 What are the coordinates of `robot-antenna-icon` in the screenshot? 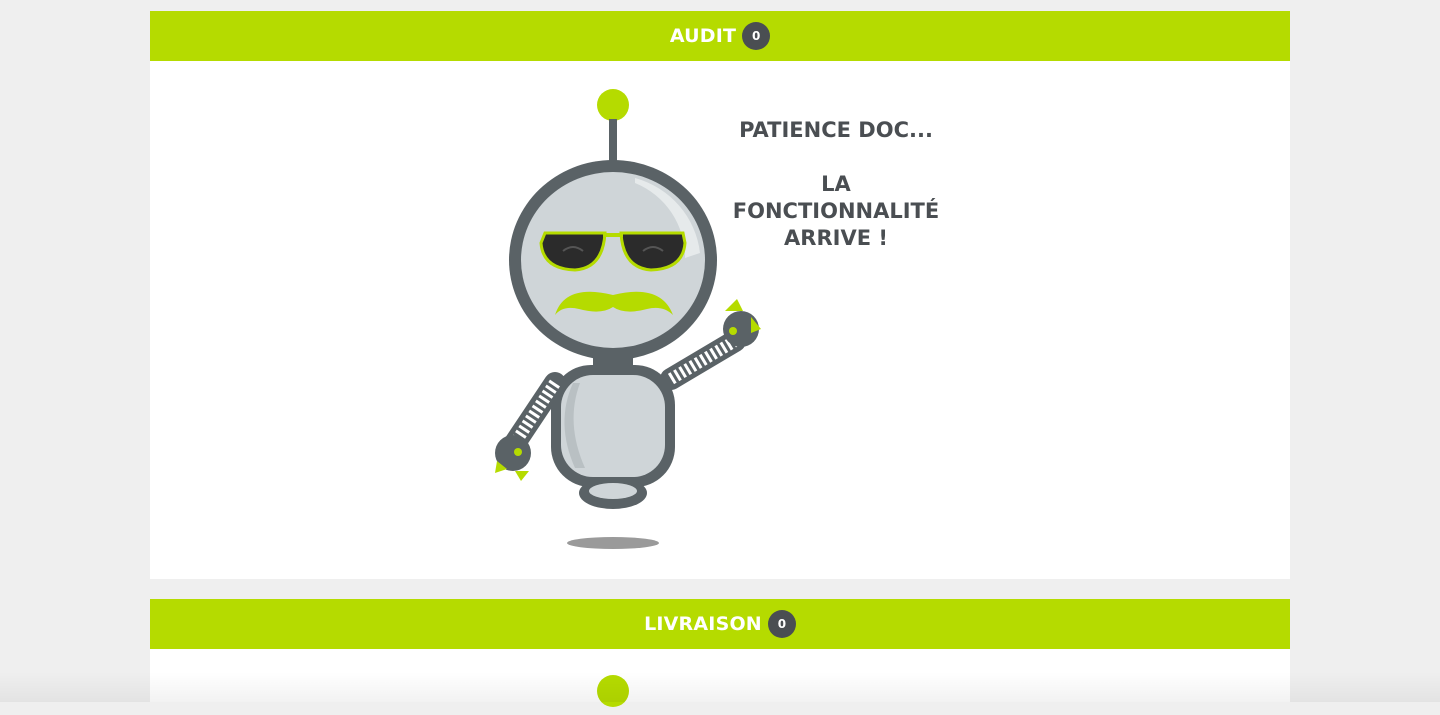 It's located at (613, 695).